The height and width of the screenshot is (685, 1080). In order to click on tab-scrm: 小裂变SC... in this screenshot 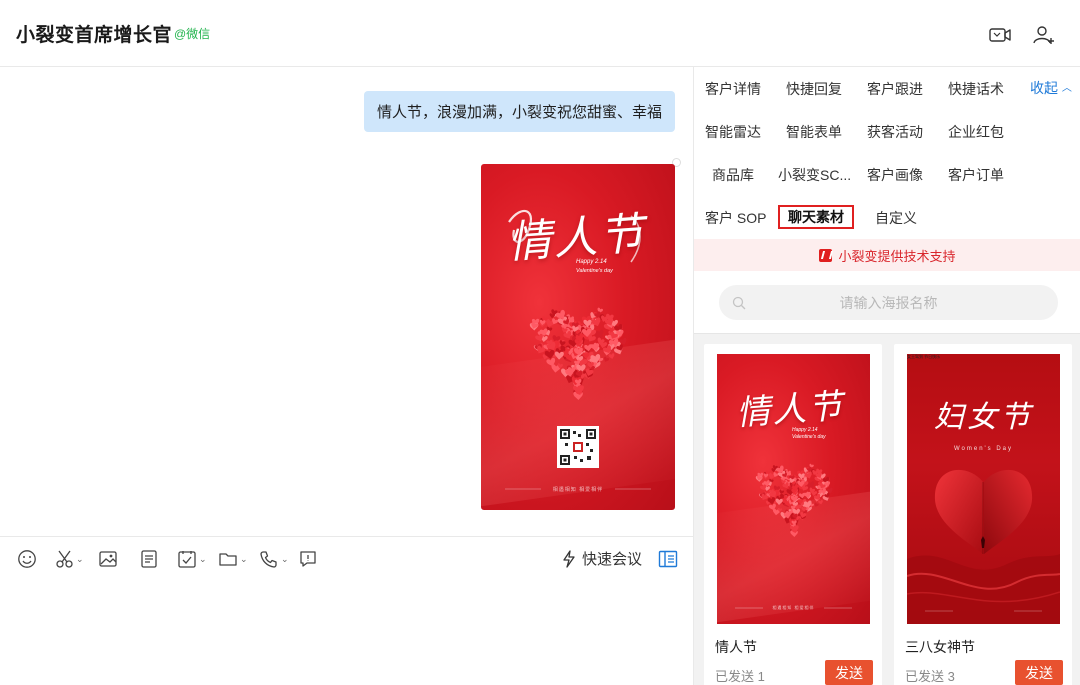, I will do `click(814, 175)`.